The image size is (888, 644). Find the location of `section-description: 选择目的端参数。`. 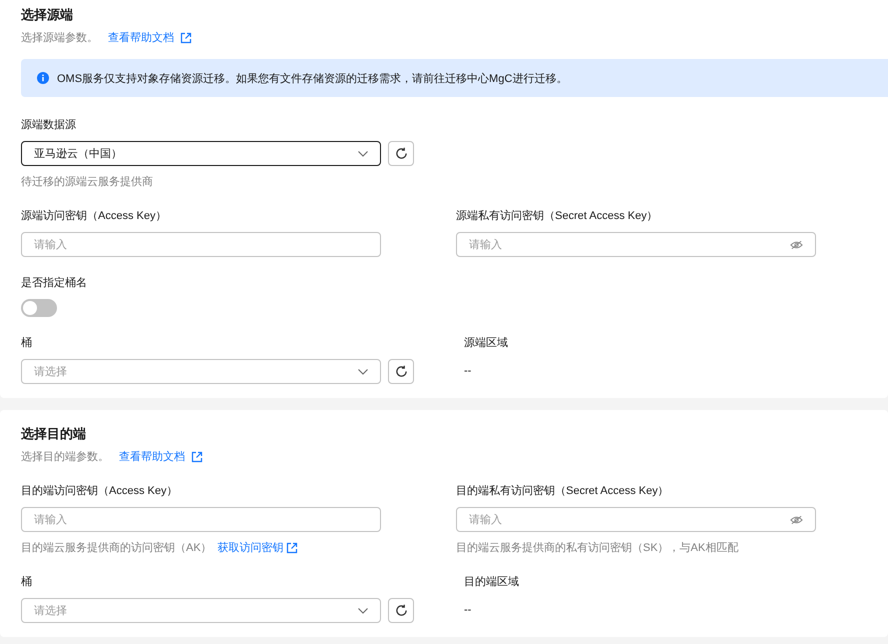

section-description: 选择目的端参数。 is located at coordinates (65, 457).